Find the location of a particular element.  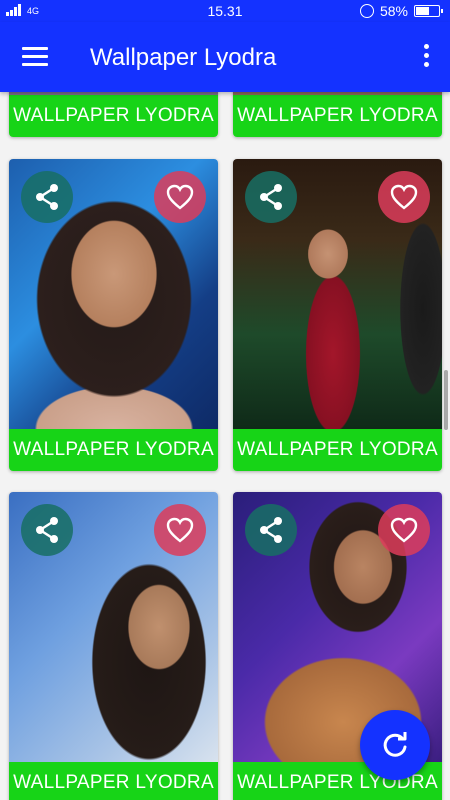

more-vert-icon is located at coordinates (426, 57).